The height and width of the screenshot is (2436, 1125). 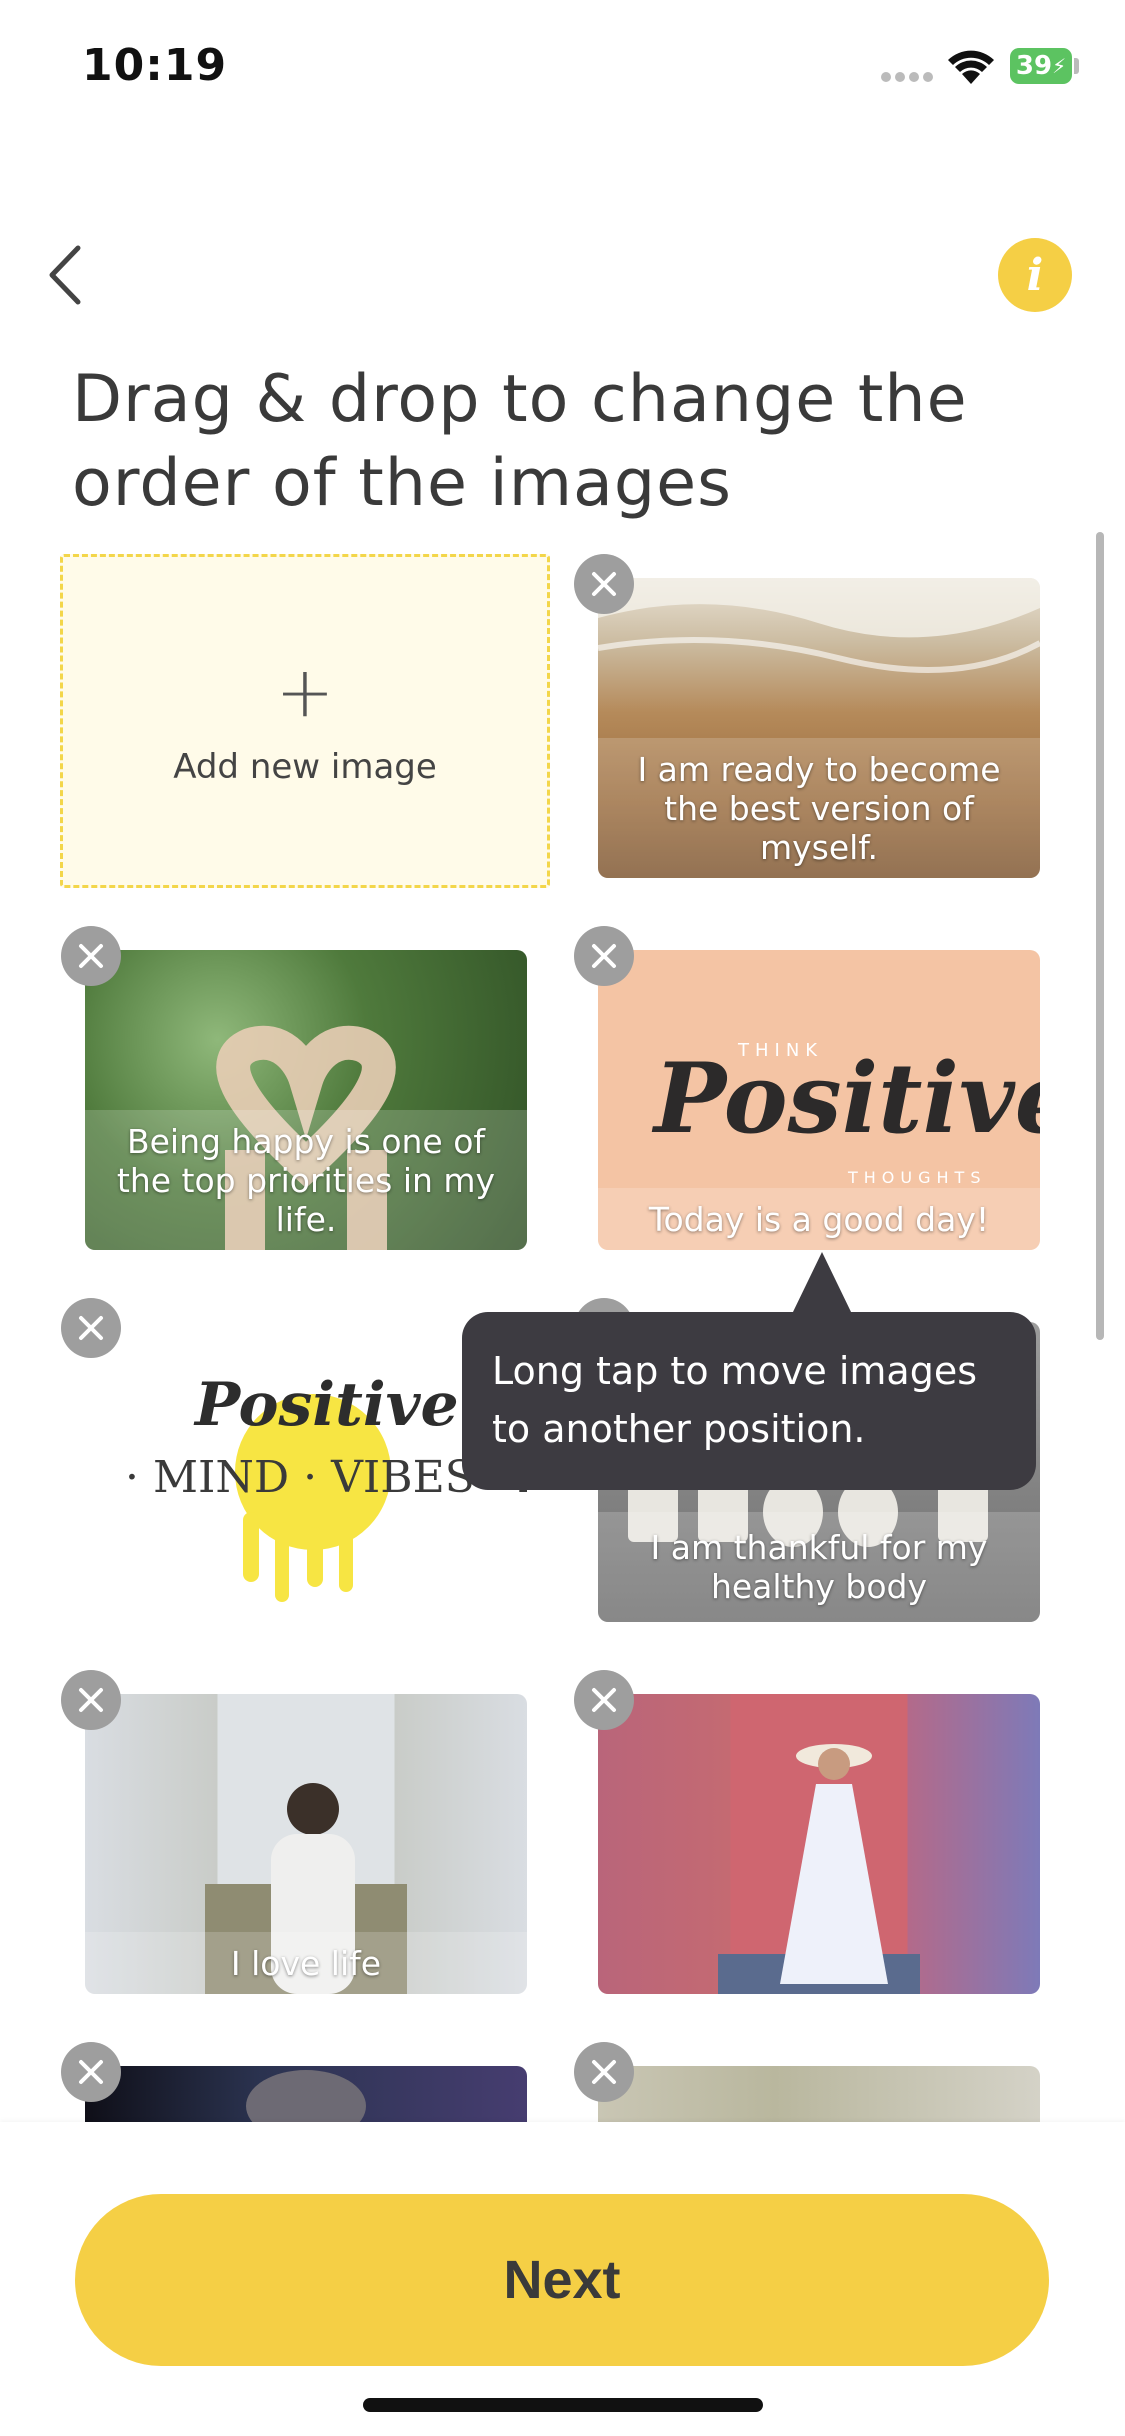 I want to click on image-caption: I love life, so click(x=306, y=1963).